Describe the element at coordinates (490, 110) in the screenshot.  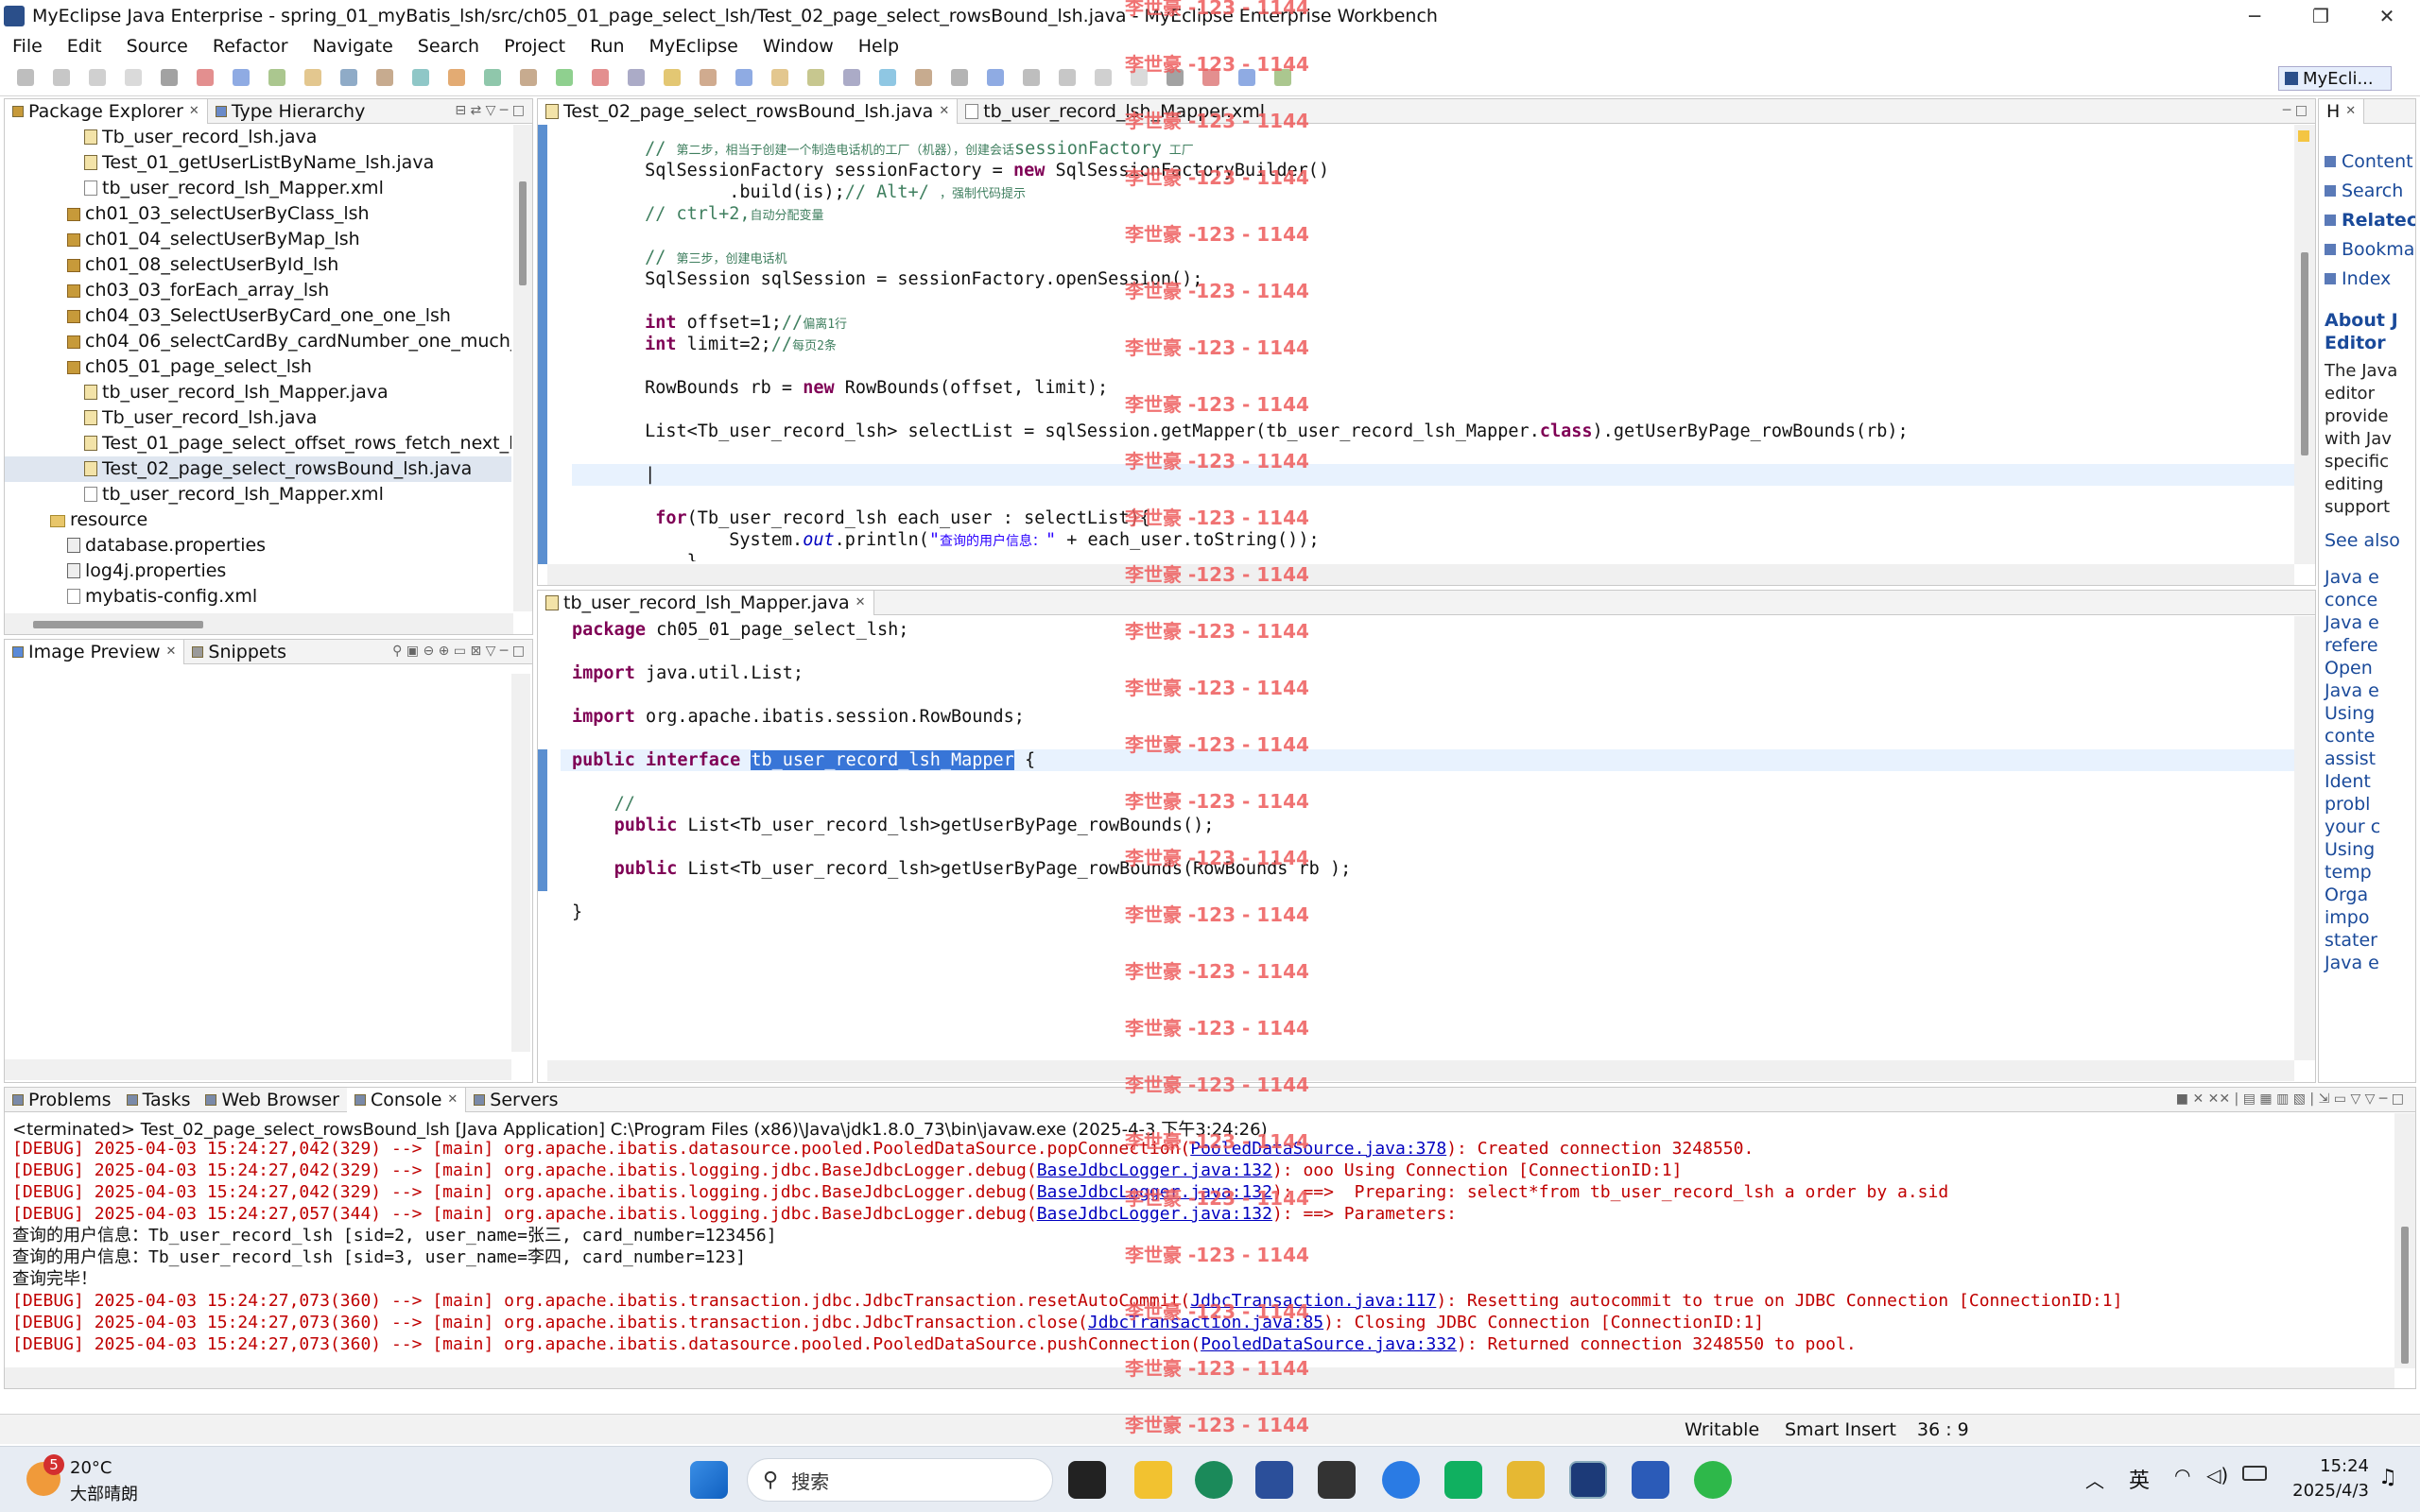
I see `view-menu-icon: ⊟ ⇄ ▽ ─ □` at that location.